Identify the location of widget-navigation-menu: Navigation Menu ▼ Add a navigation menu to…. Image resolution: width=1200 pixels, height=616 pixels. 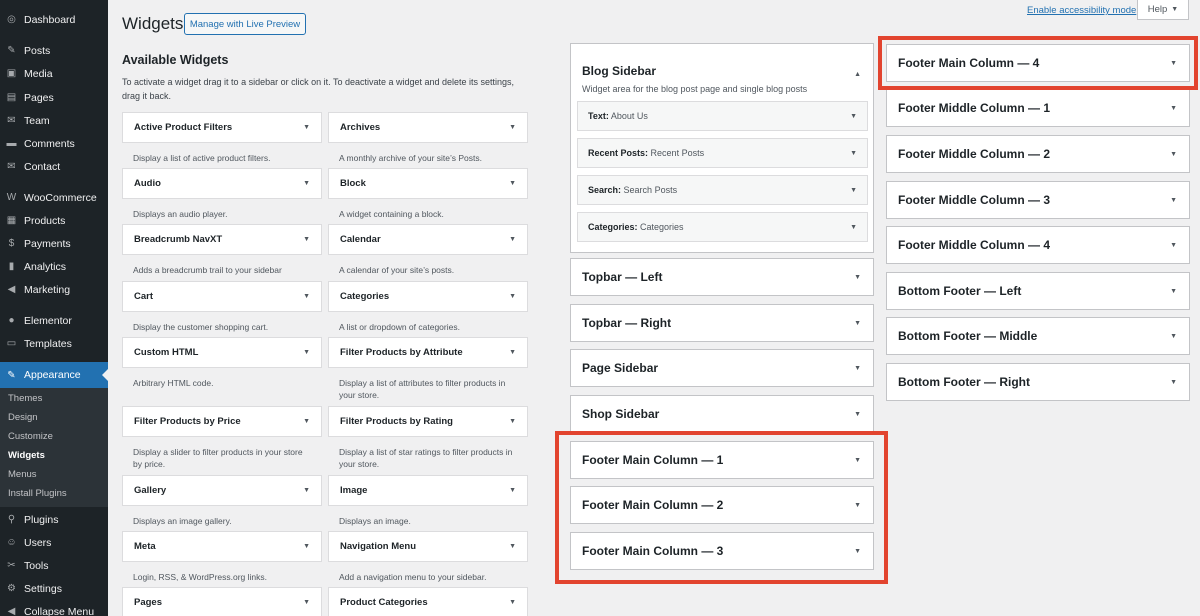
(428, 557).